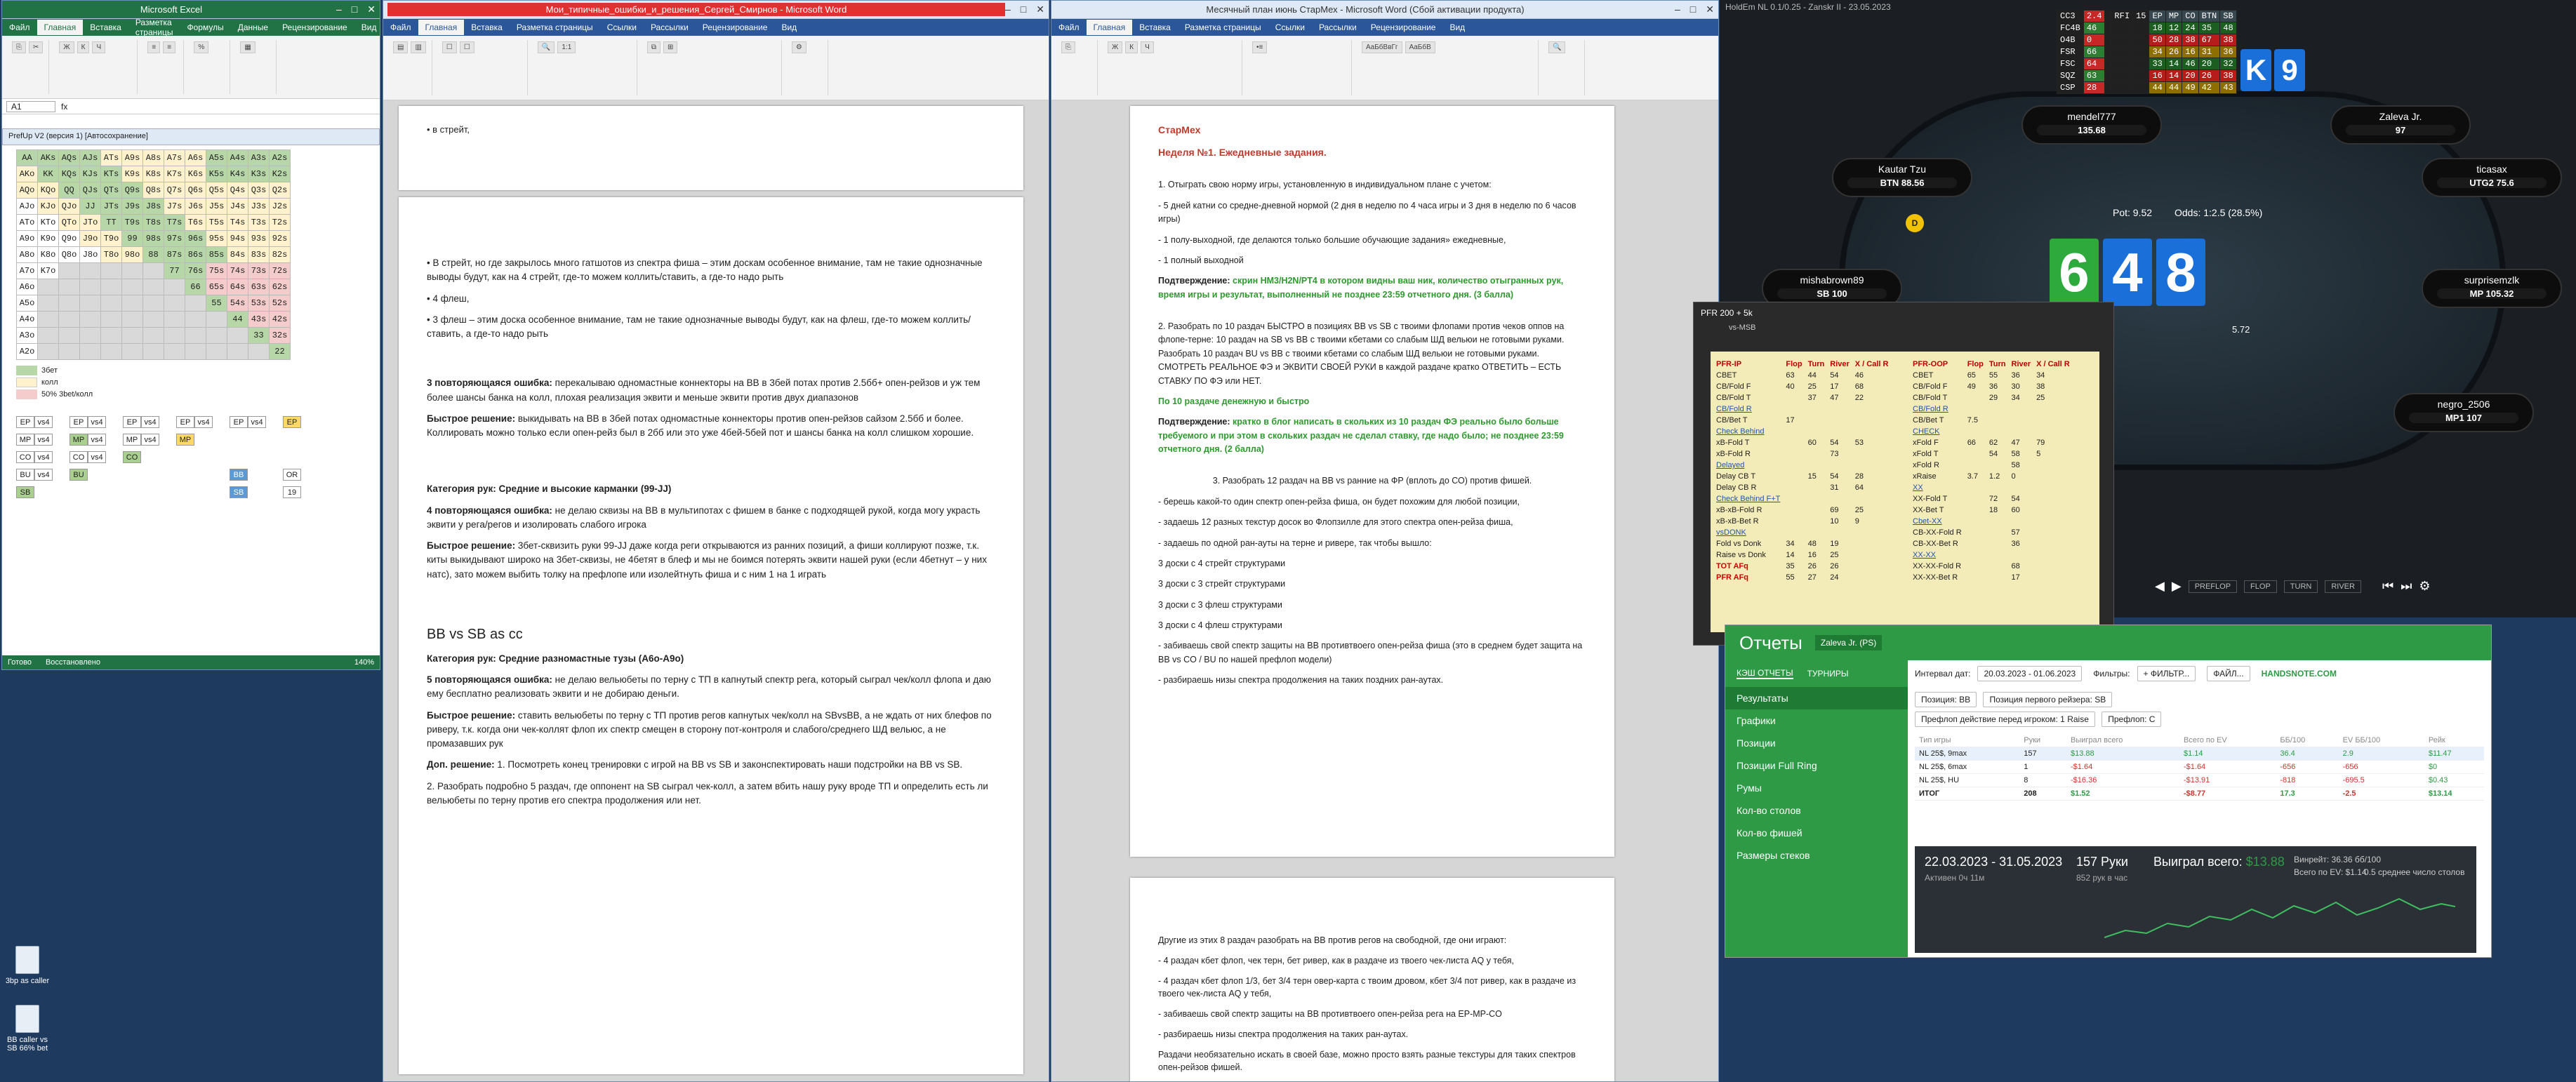  Describe the element at coordinates (280, 157) in the screenshot. I see `grid-cell: A2s` at that location.